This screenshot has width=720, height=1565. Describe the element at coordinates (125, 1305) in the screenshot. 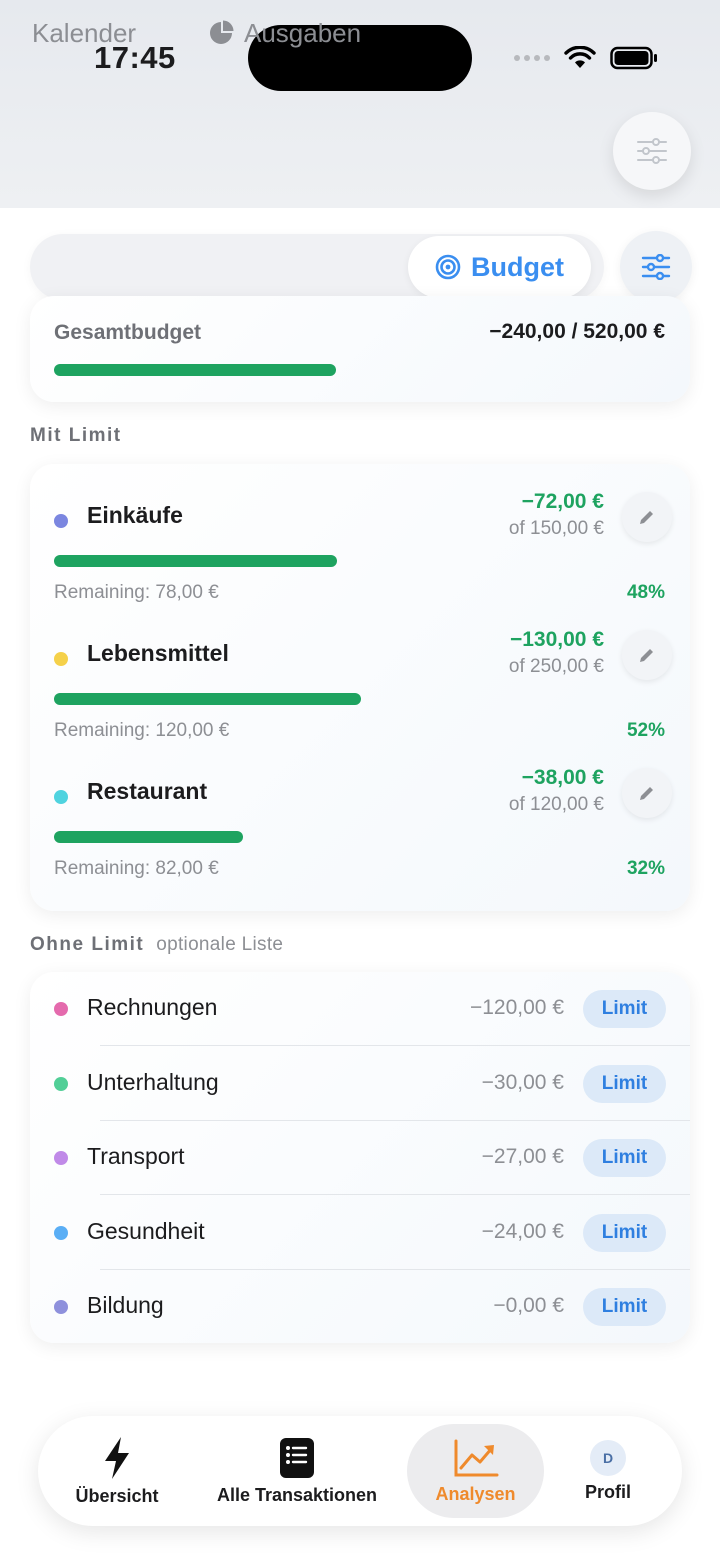

I see `category-name: Bildung` at that location.